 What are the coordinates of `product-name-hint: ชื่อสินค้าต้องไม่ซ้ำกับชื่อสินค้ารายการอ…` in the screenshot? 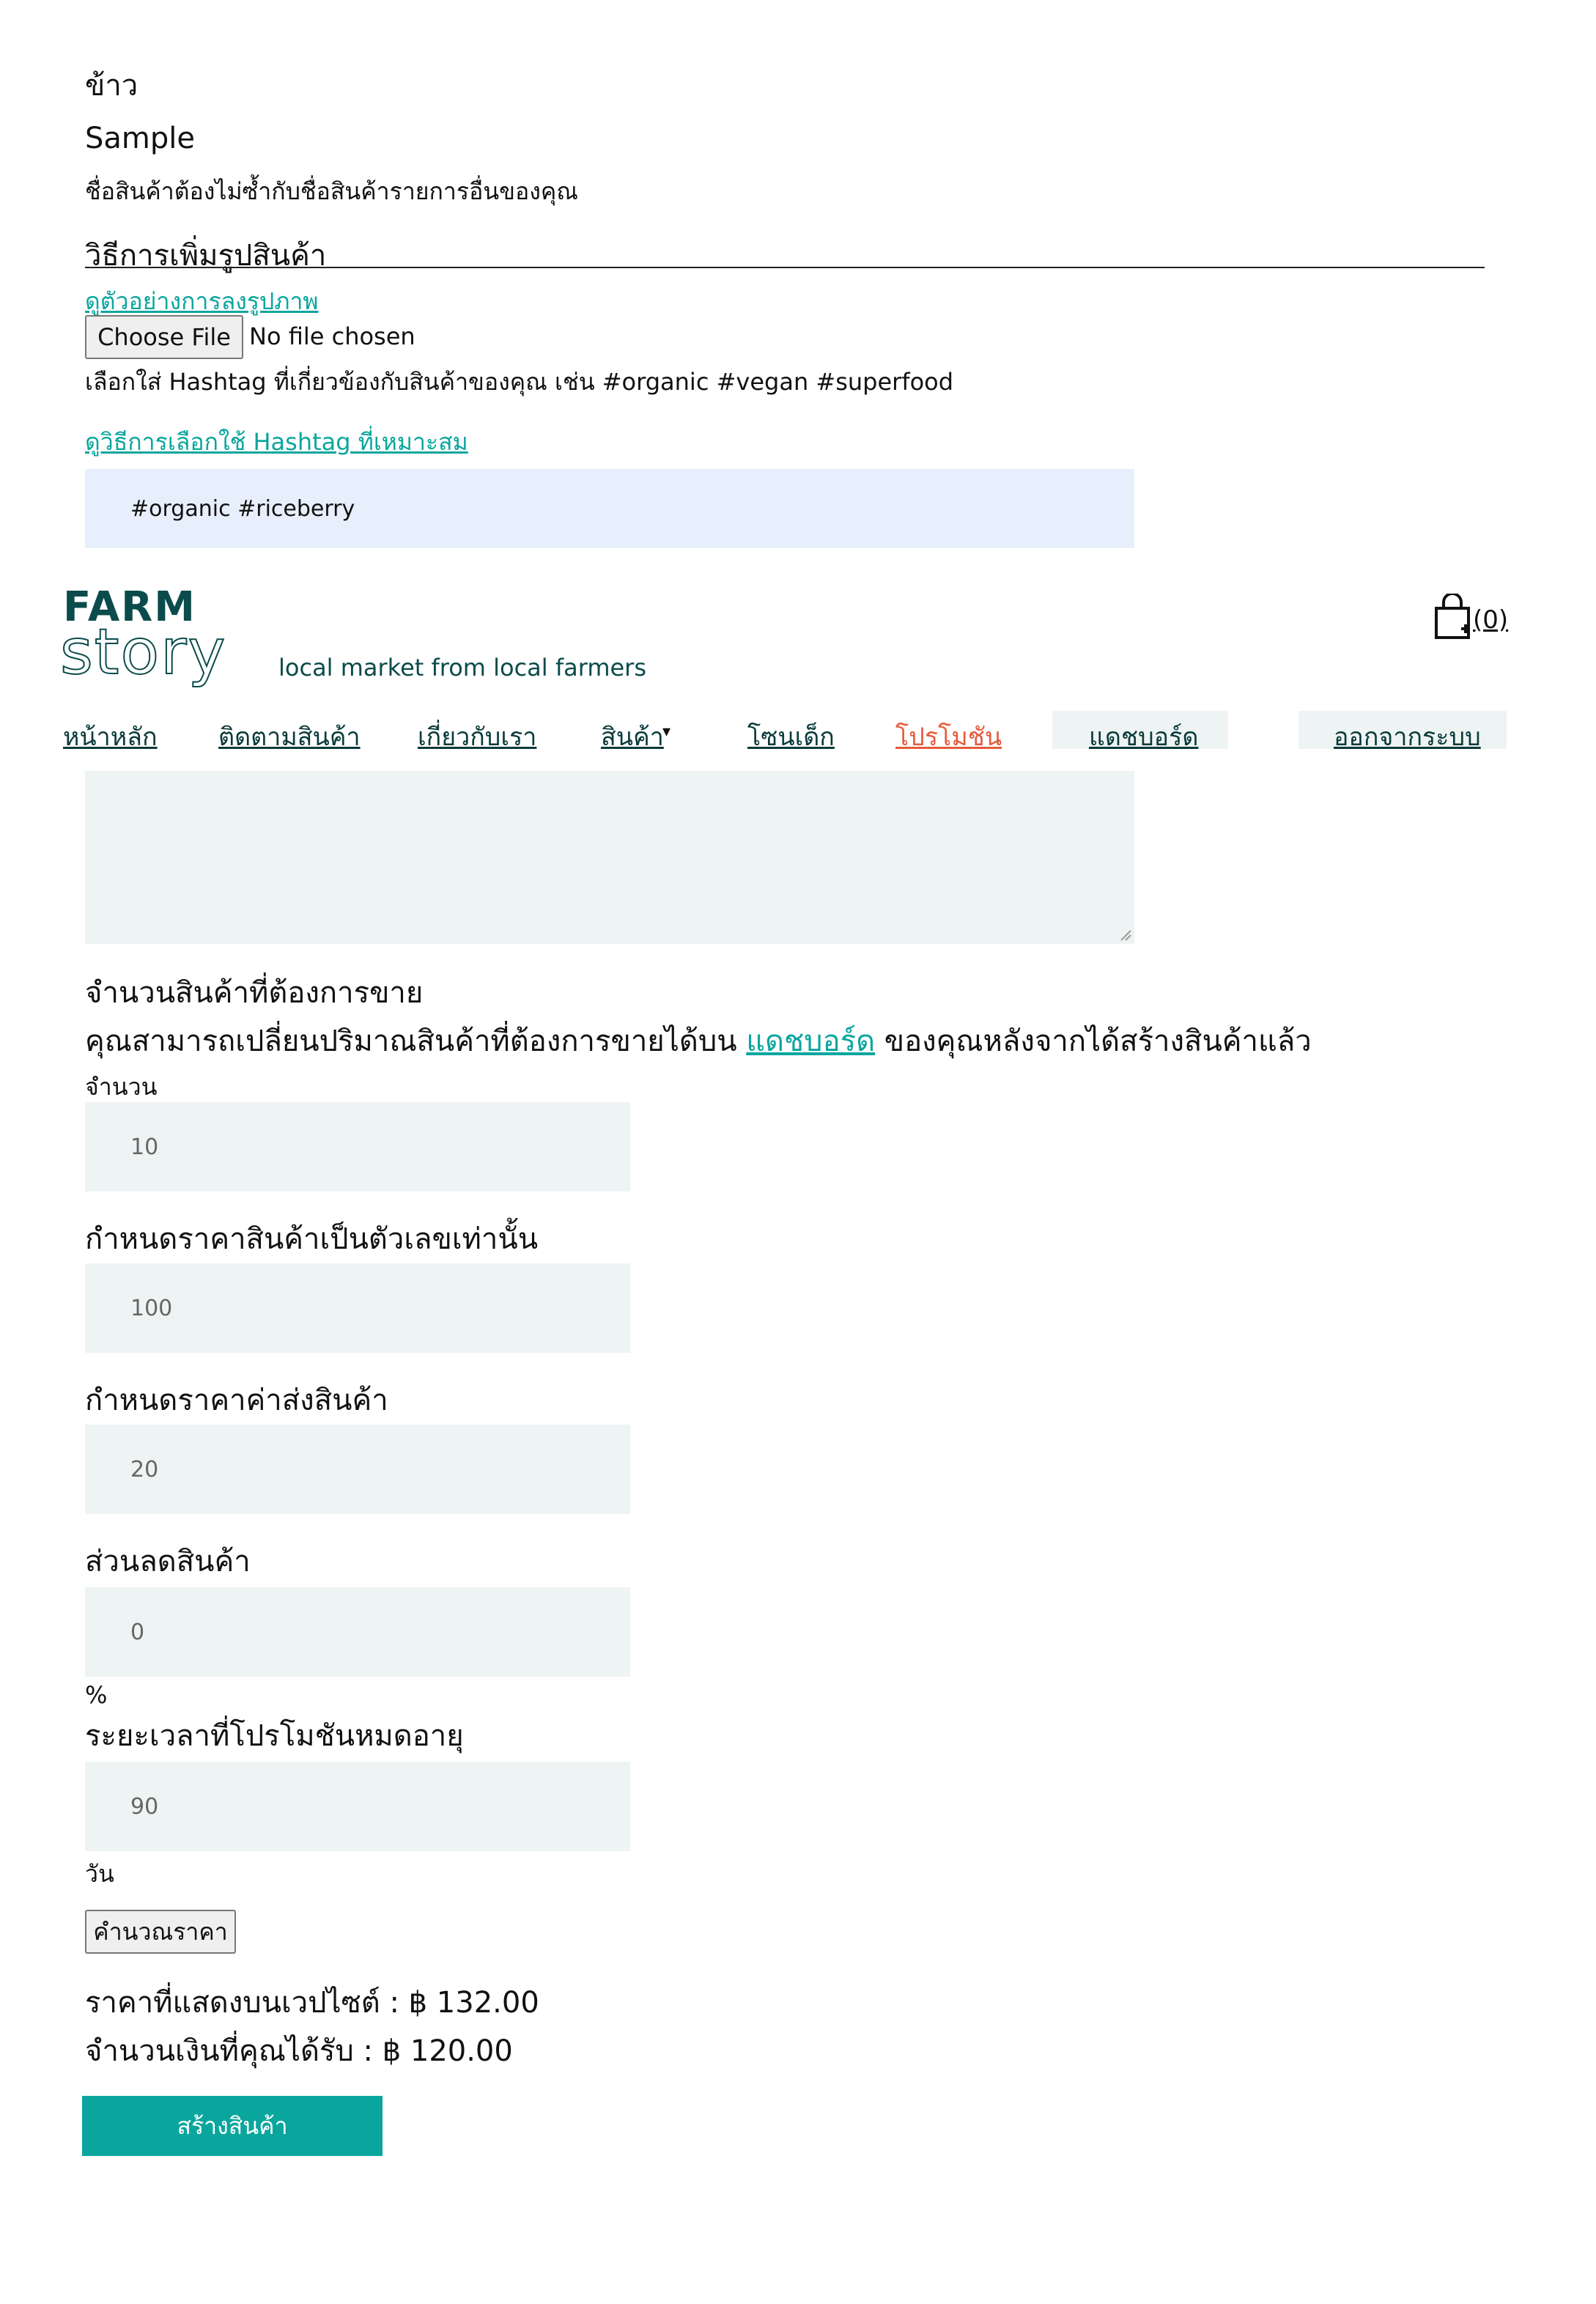 It's located at (331, 191).